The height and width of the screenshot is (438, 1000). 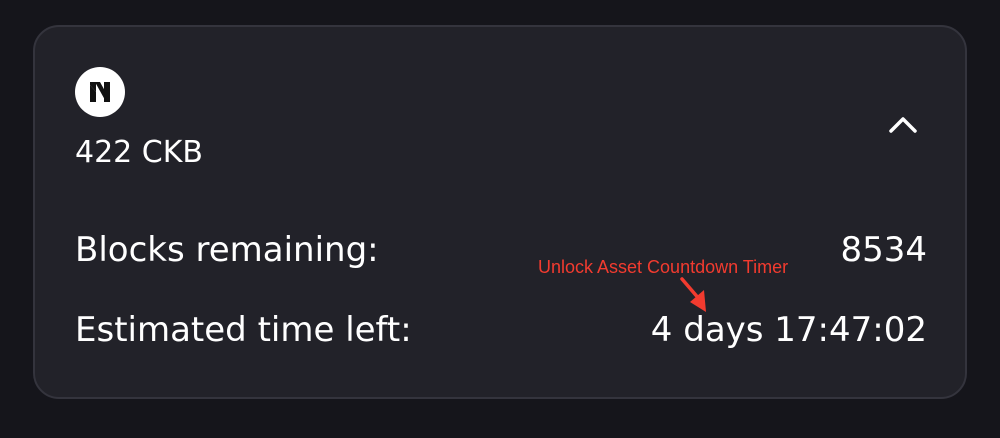 I want to click on annotation-arrow-icon, so click(x=693, y=294).